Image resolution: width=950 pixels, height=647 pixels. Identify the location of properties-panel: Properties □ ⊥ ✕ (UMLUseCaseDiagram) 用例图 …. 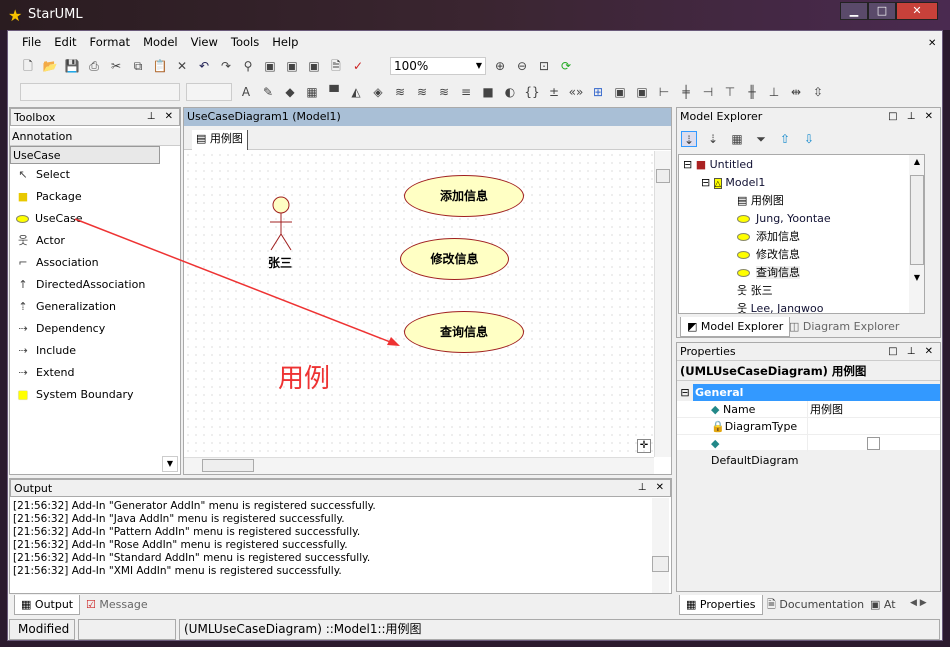
(808, 467).